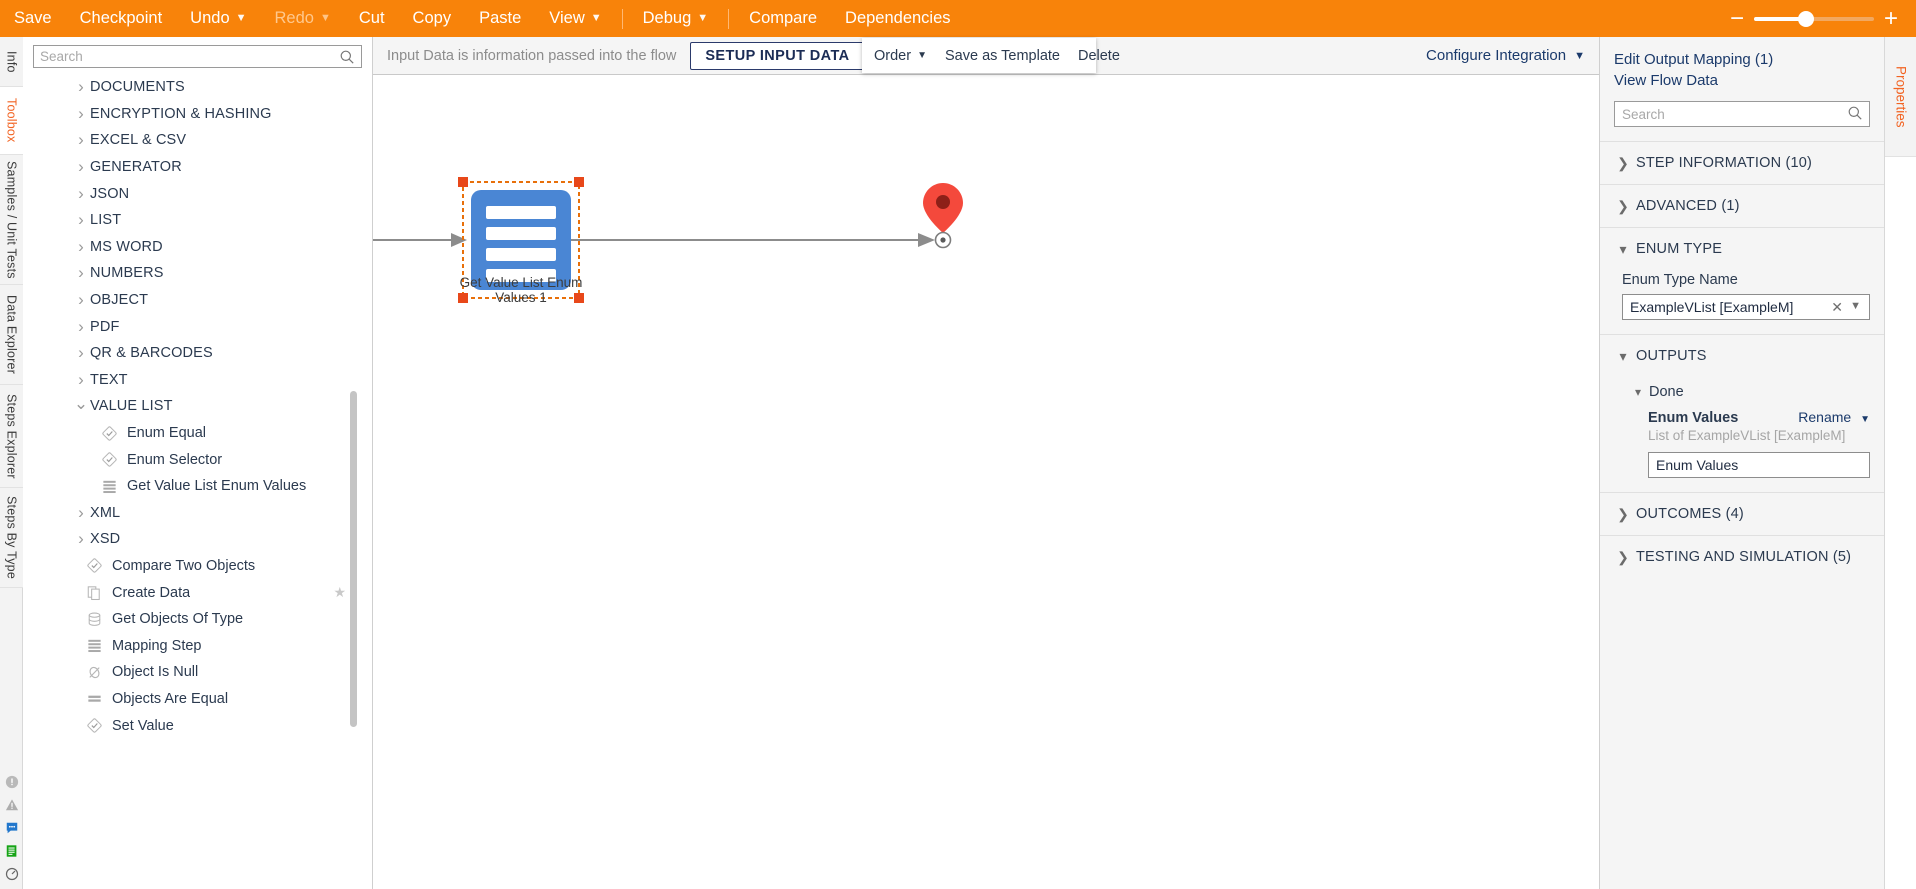 The height and width of the screenshot is (889, 1916). I want to click on toolbox-step-create-data: Create Data ★, so click(197, 592).